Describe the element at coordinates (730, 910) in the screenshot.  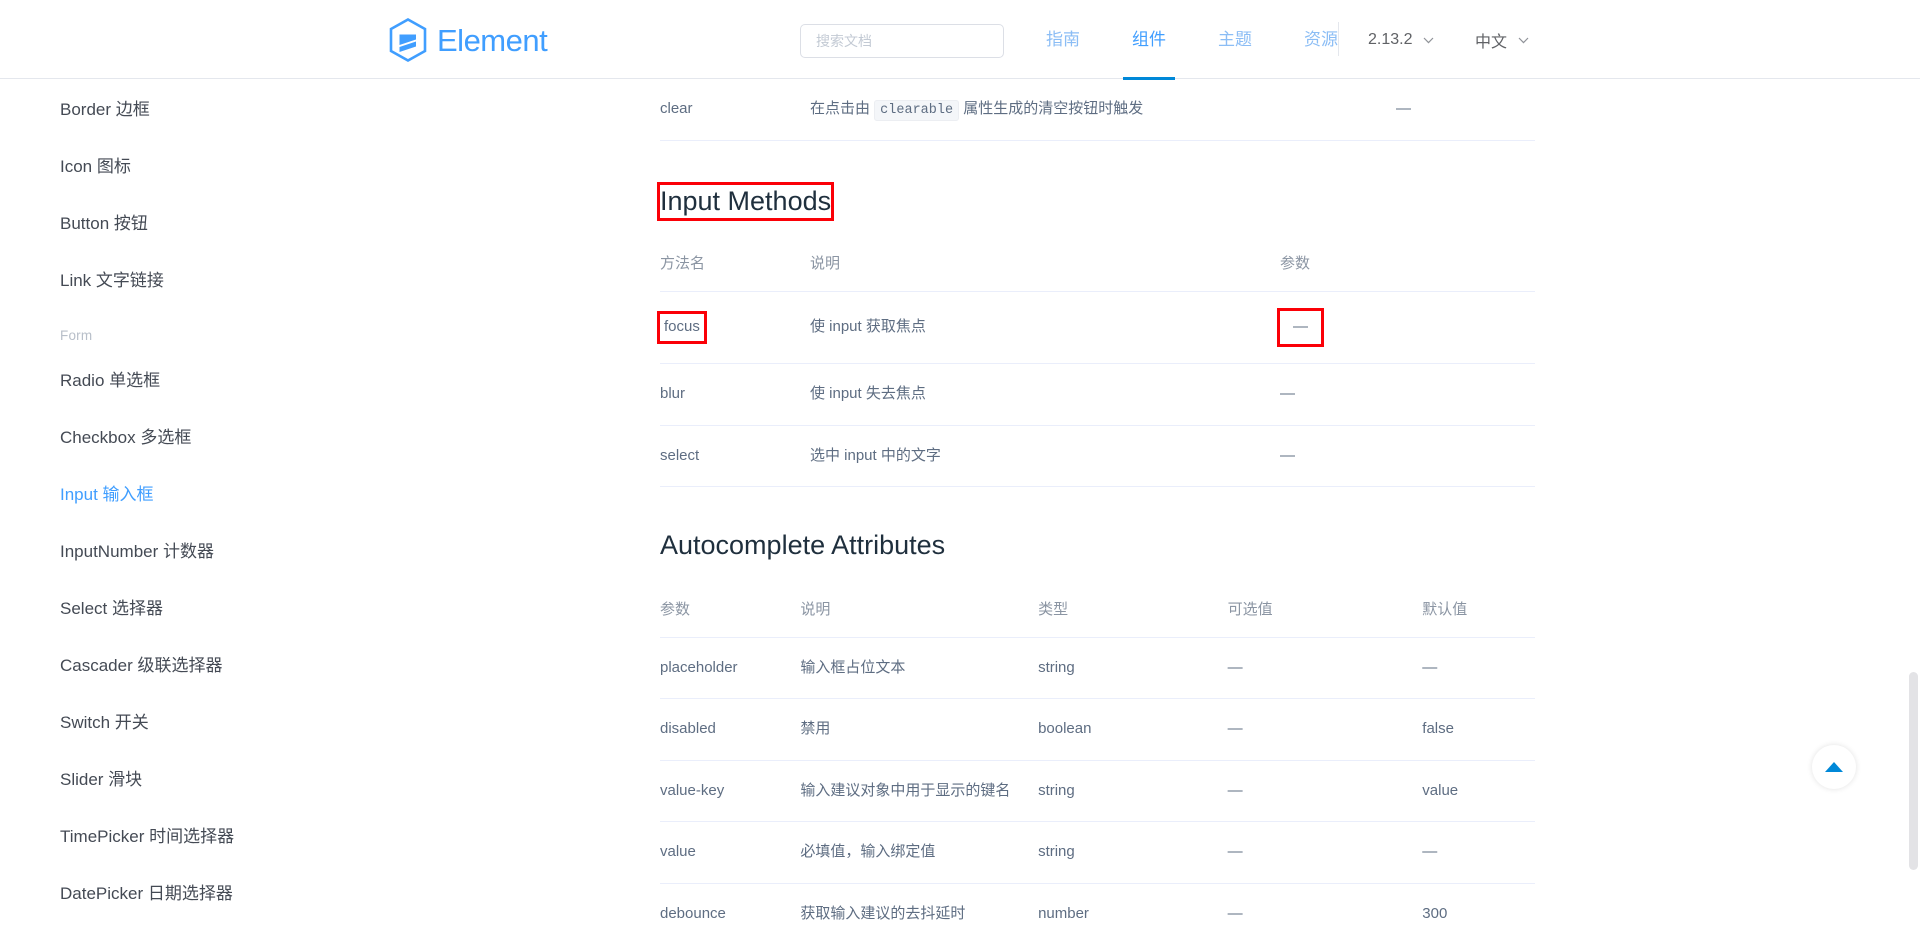
I see `attr-param-cell: debounce` at that location.